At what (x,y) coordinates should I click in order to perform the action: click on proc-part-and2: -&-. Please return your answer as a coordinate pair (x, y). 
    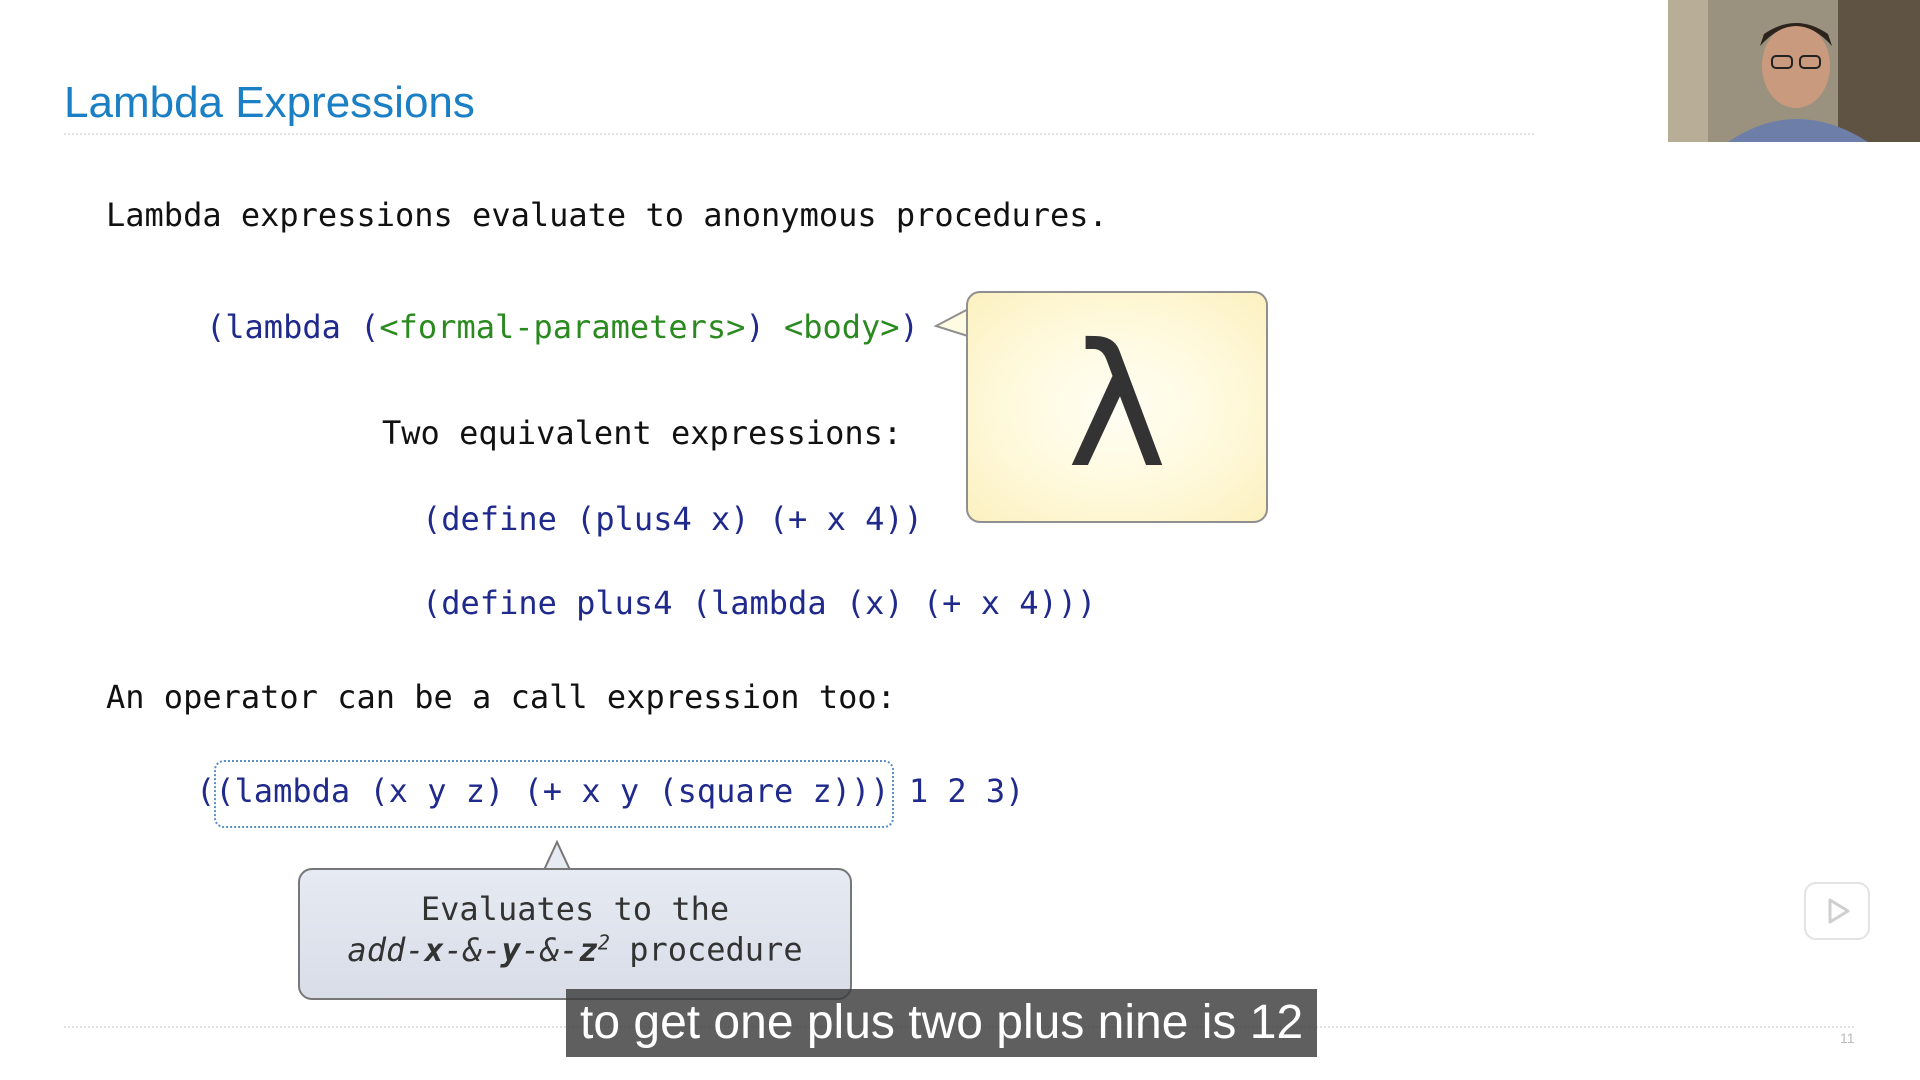
    Looking at the image, I should click on (549, 949).